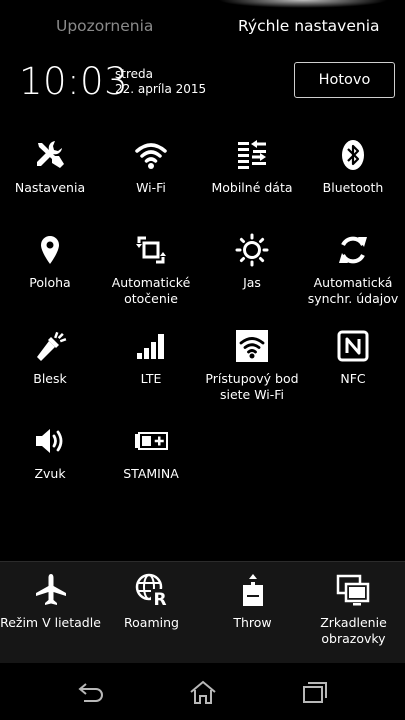 The height and width of the screenshot is (720, 405). What do you see at coordinates (151, 441) in the screenshot?
I see `stamina-battery-icon` at bounding box center [151, 441].